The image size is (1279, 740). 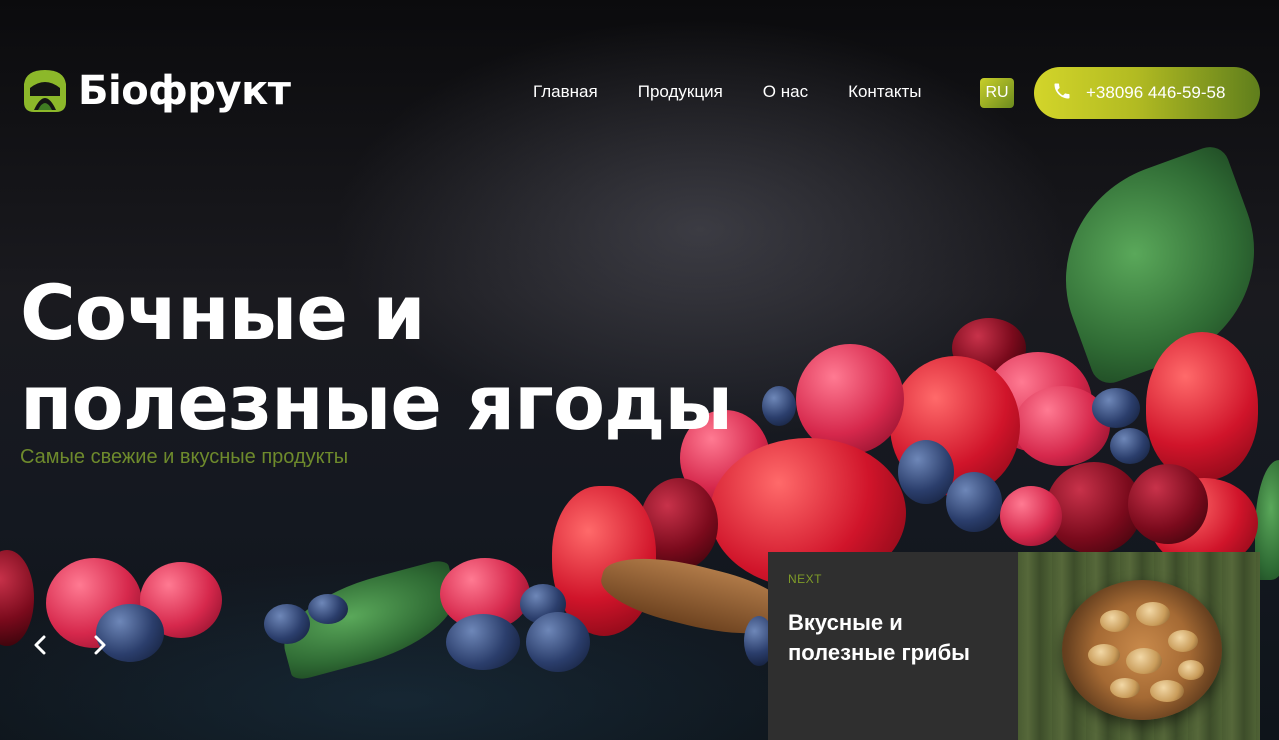 I want to click on logo-icon, so click(x=45, y=91).